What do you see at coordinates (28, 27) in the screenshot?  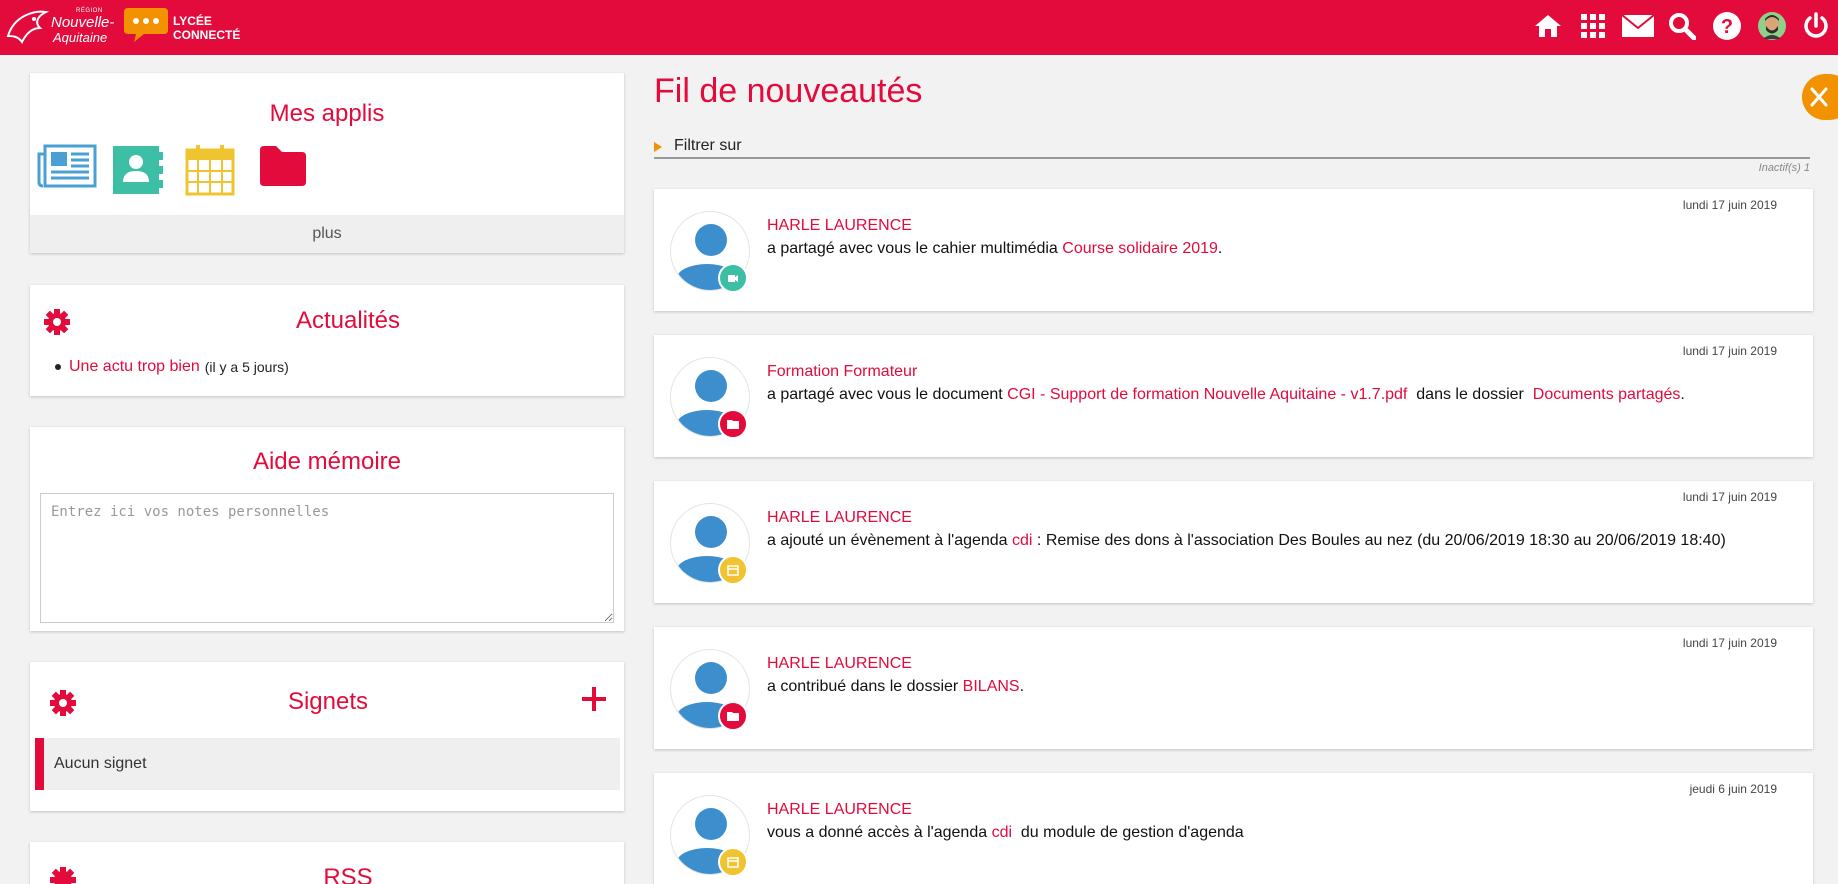 I see `region-lion-icon` at bounding box center [28, 27].